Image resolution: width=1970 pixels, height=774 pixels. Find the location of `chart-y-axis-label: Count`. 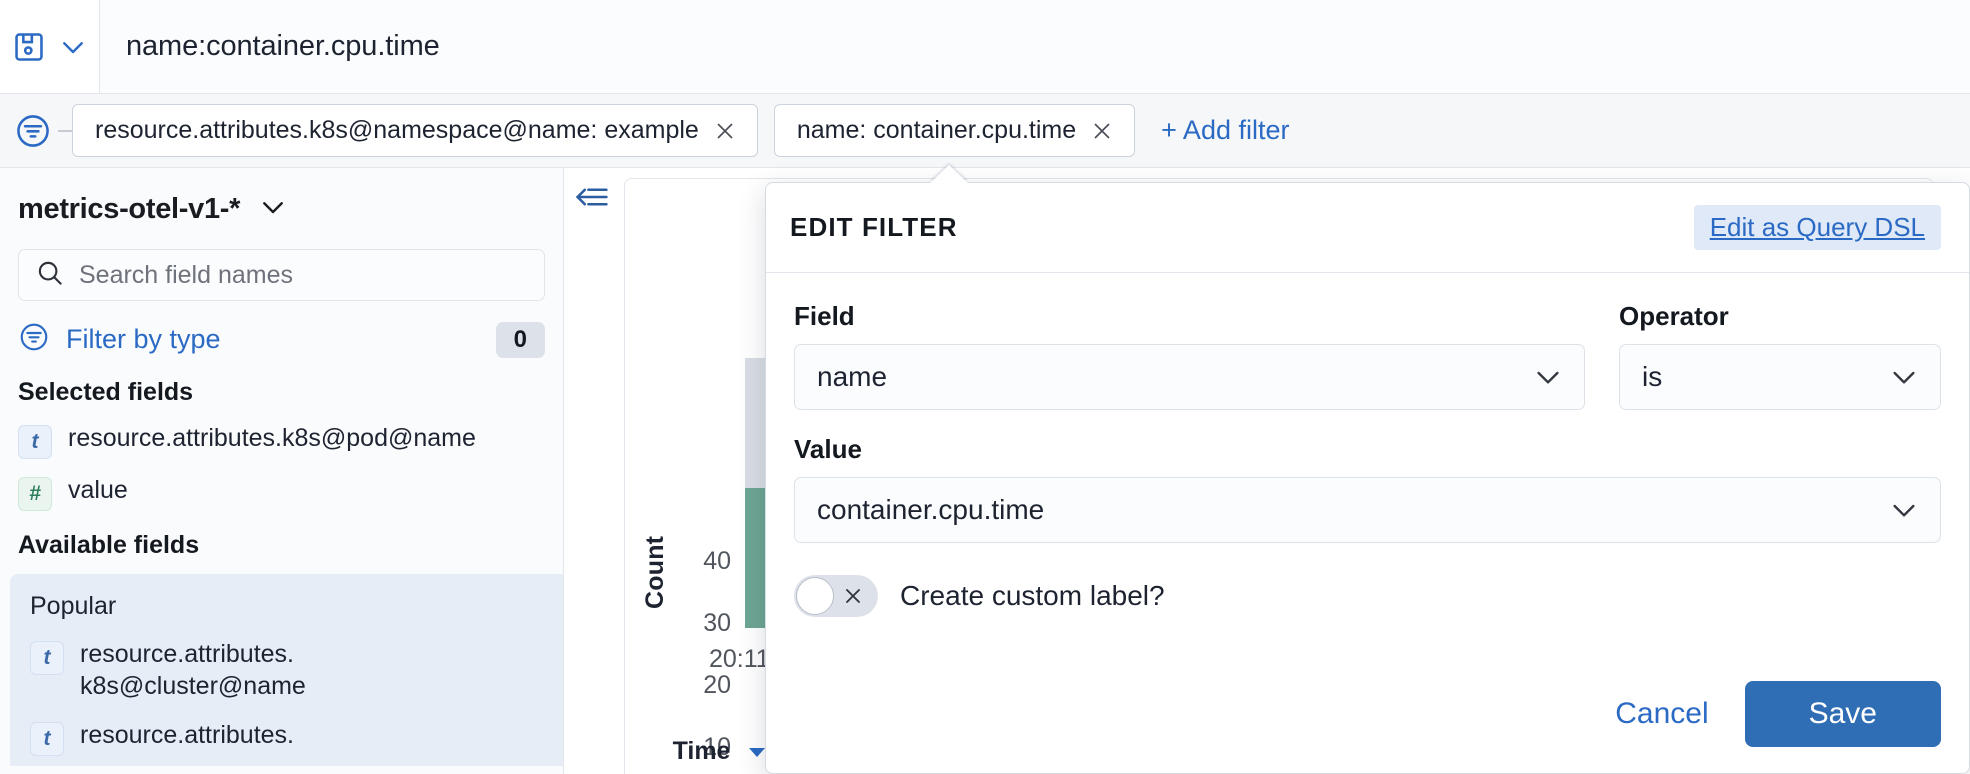

chart-y-axis-label: Count is located at coordinates (655, 572).